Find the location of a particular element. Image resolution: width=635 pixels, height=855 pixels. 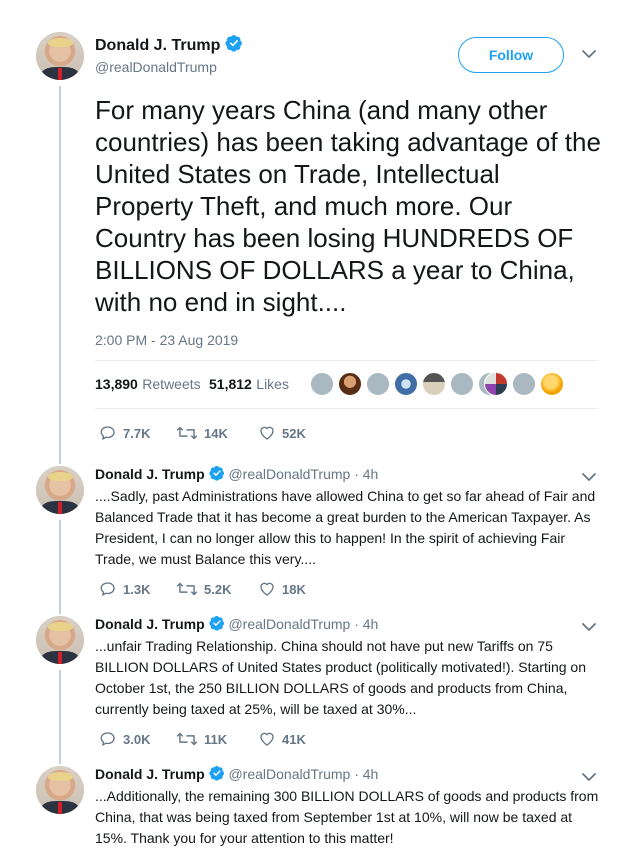

like-button: 18K is located at coordinates (282, 589).